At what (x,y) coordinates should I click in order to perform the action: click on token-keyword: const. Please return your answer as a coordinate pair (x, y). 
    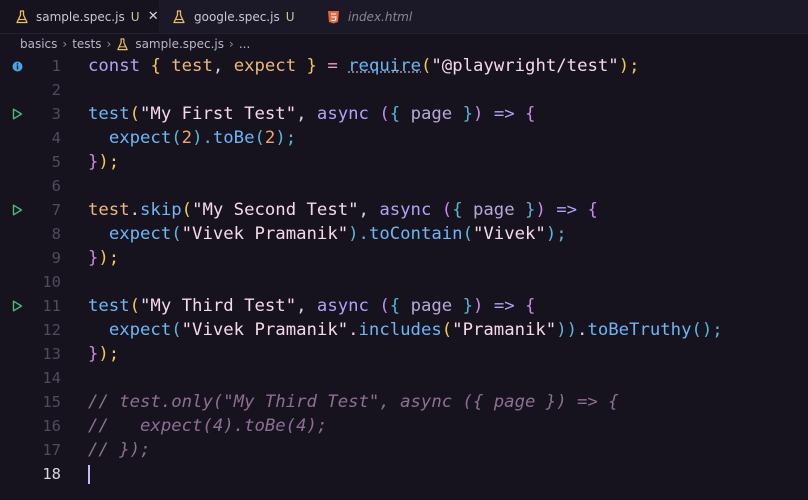
    Looking at the image, I should click on (114, 66).